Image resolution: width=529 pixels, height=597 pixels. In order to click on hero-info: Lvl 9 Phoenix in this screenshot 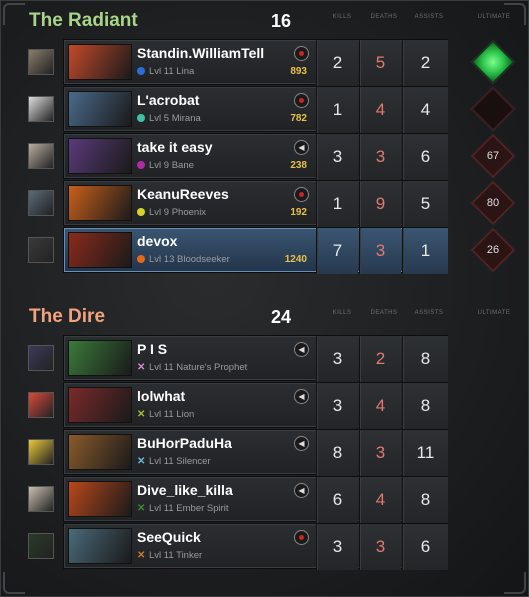, I will do `click(171, 213)`.